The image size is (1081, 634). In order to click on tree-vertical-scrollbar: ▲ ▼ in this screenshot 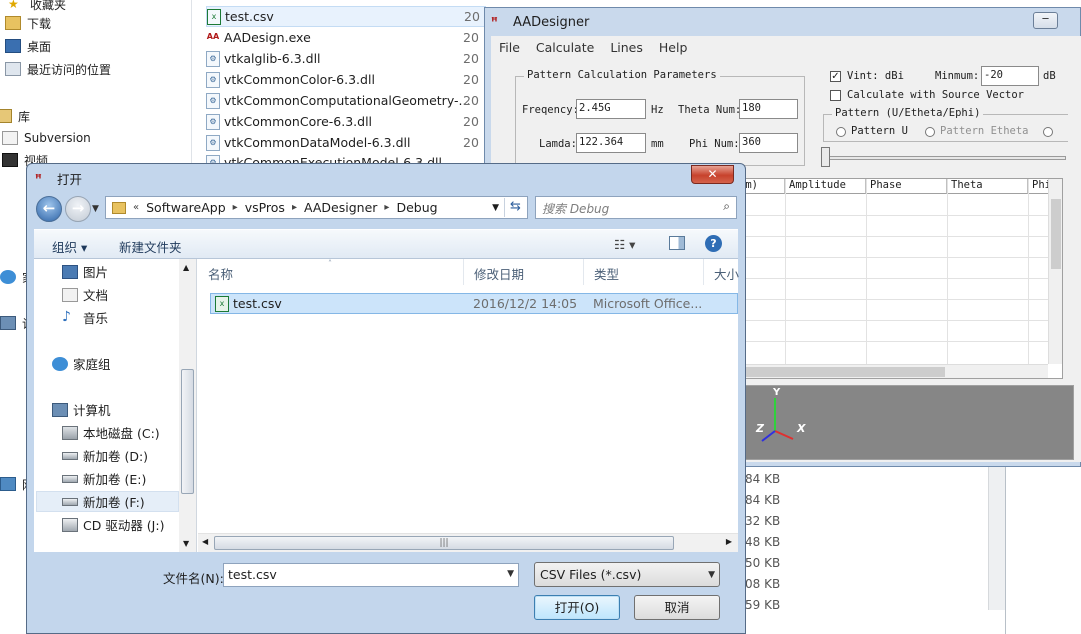, I will do `click(187, 405)`.